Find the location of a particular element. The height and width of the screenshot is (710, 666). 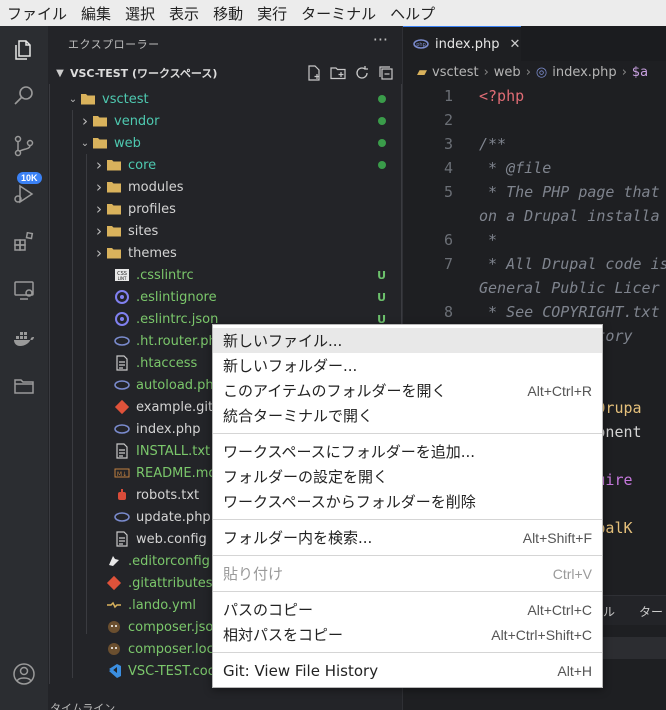

collapse-all-icon is located at coordinates (386, 73).